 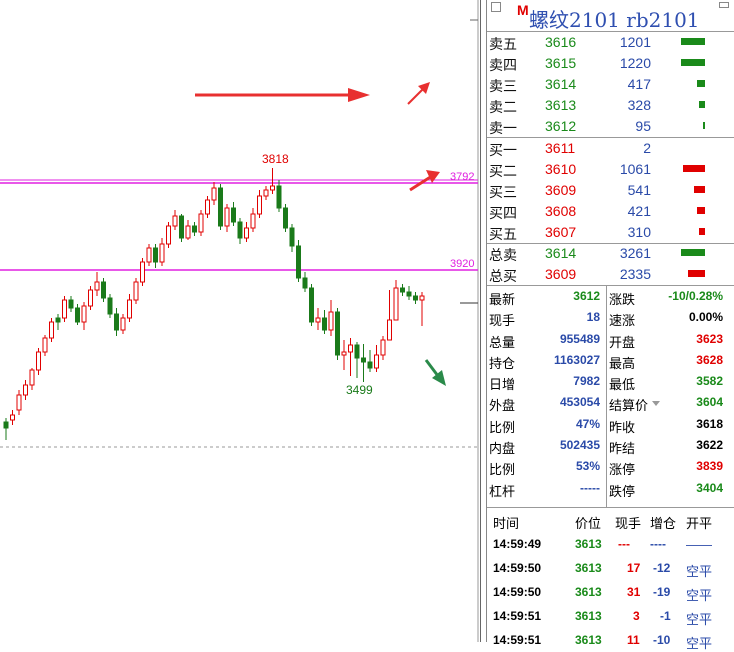 I want to click on tick-row: 14:59:50 3613 31 -19 空平, so click(x=610, y=592).